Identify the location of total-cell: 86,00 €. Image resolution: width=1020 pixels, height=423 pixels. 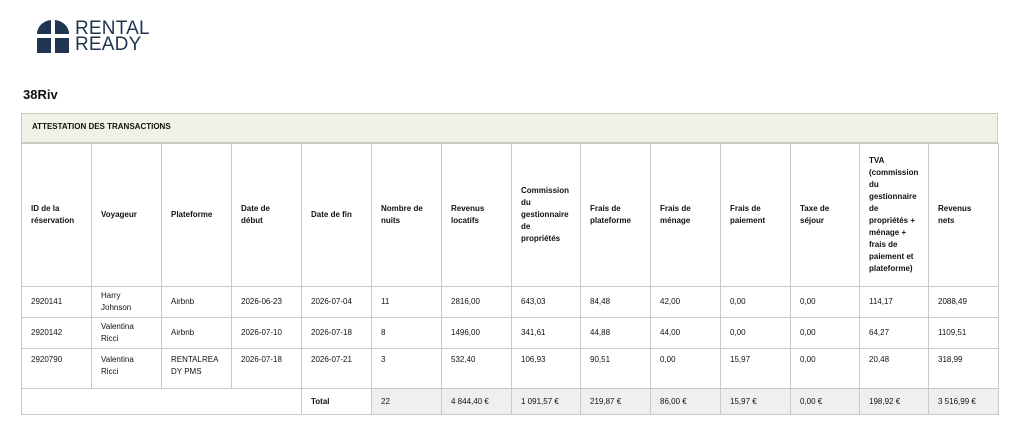
(685, 401).